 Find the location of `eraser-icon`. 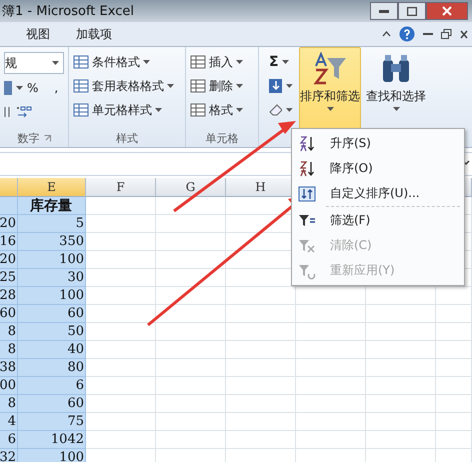

eraser-icon is located at coordinates (275, 110).